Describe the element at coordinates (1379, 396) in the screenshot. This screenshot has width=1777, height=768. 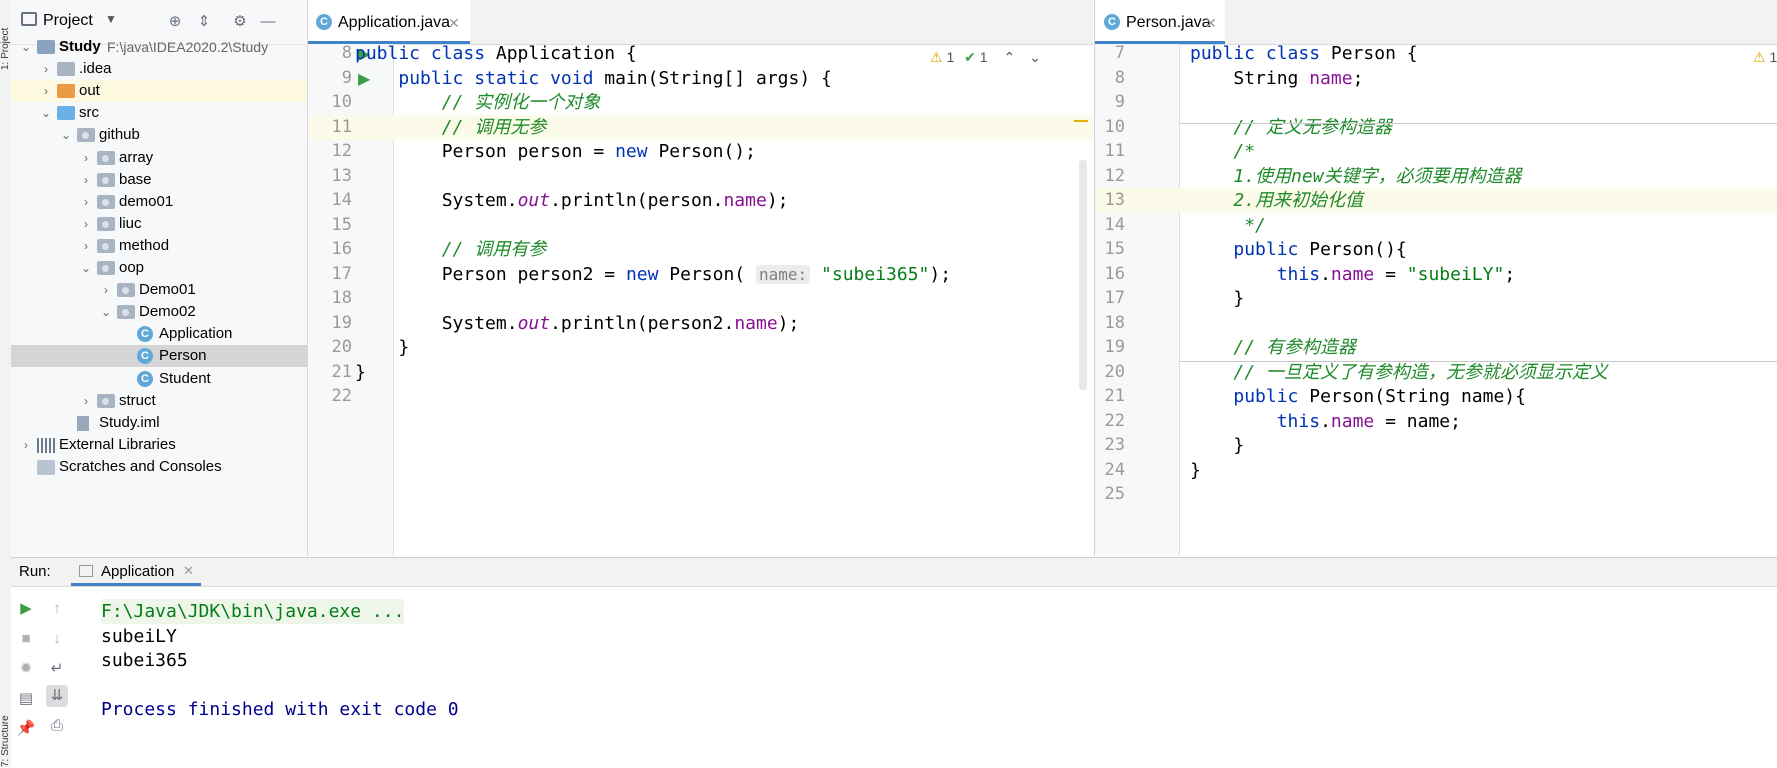
I see `code-line: public Person(String name){` at that location.